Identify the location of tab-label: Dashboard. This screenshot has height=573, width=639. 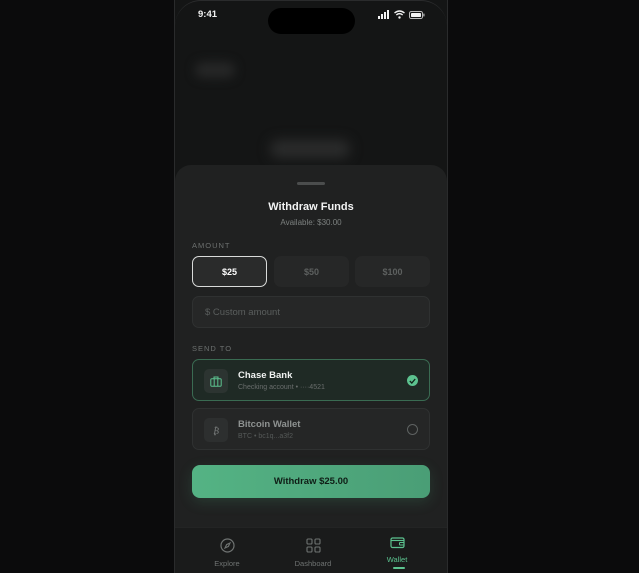
(313, 563).